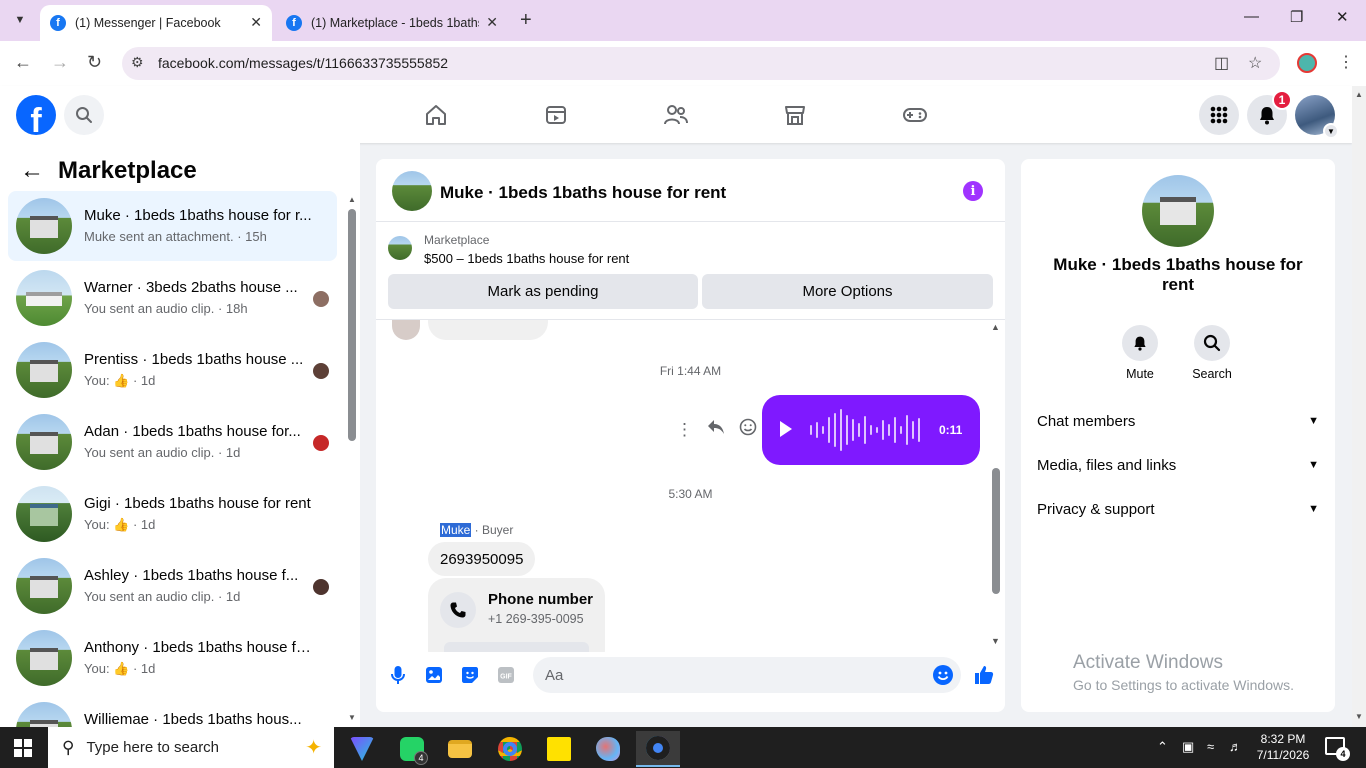 The image size is (1366, 768). Describe the element at coordinates (1219, 115) in the screenshot. I see `menu-grid-icon` at that location.